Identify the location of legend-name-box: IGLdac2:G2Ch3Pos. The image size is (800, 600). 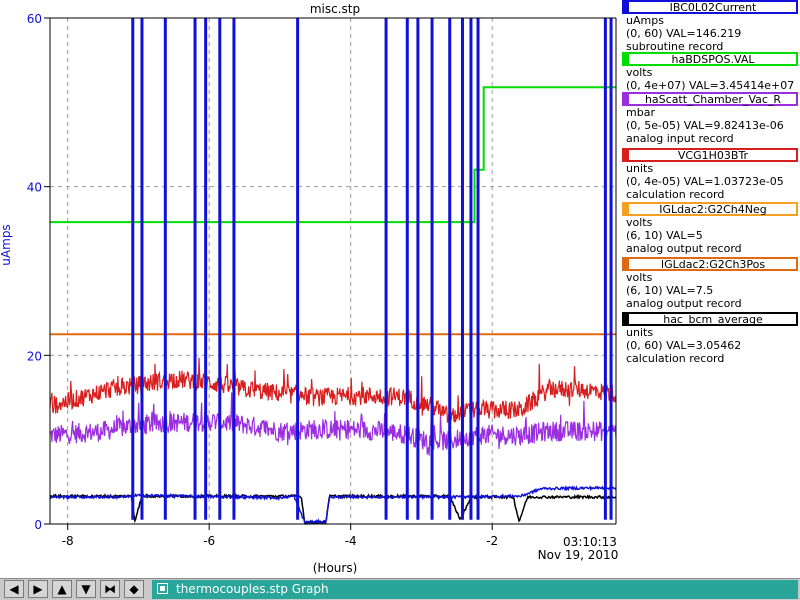
(710, 264).